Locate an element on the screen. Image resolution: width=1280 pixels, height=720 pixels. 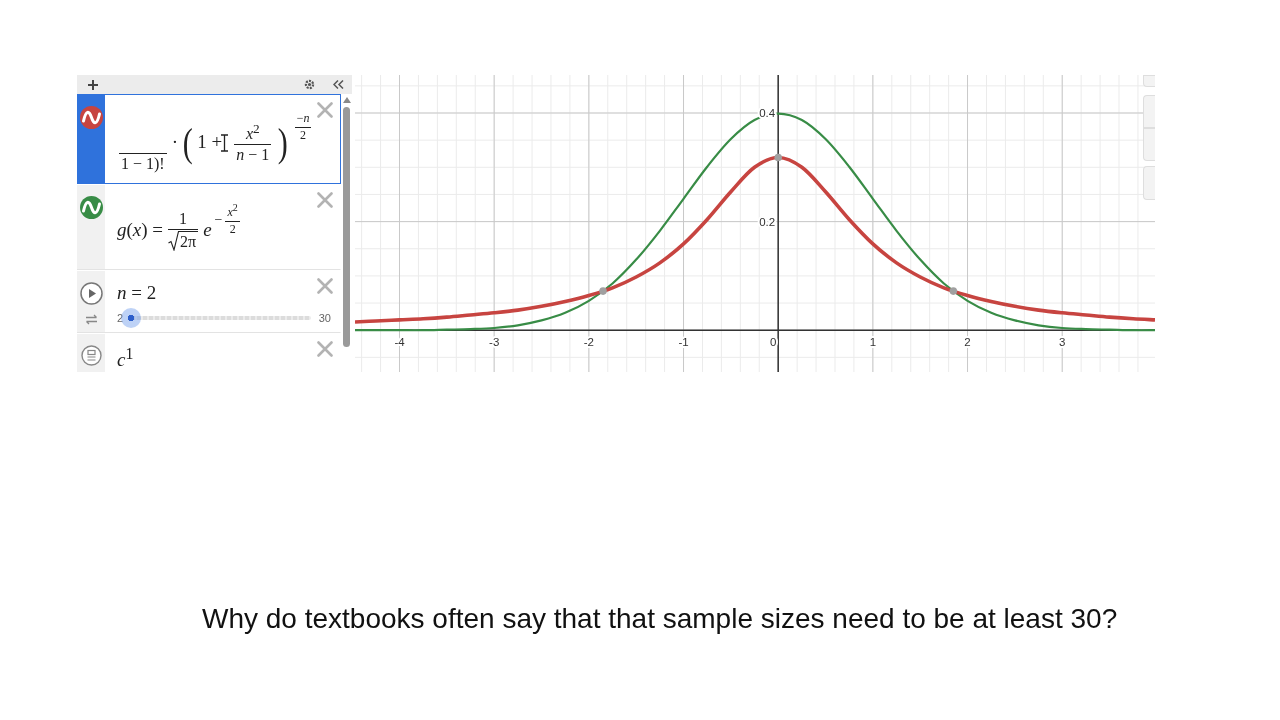
math-parenthesis: ( is located at coordinates (187, 142).